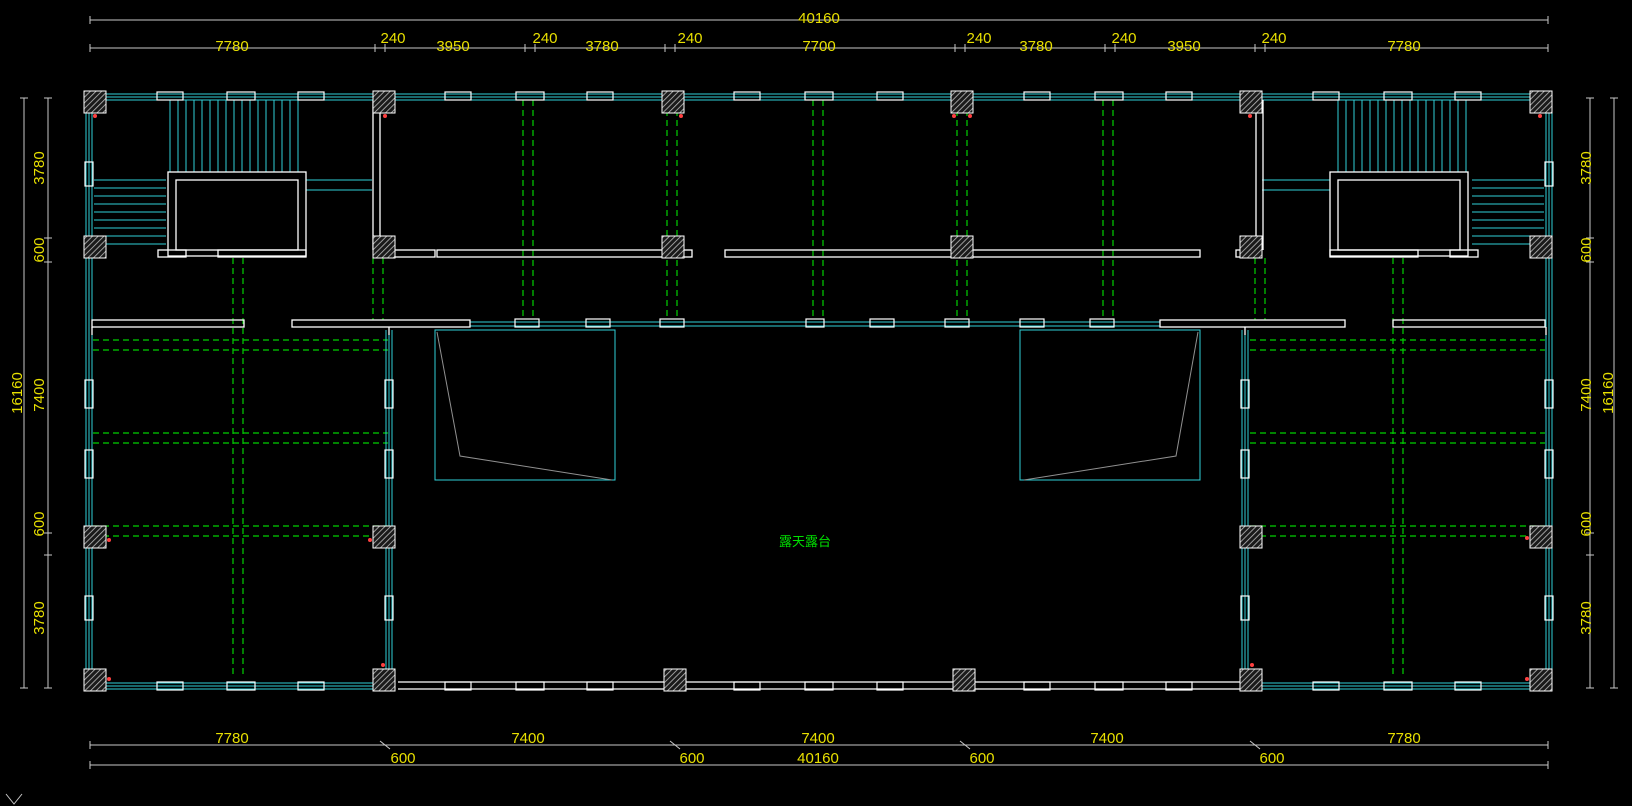  Describe the element at coordinates (39, 167) in the screenshot. I see `dimension-left-0: 3780` at that location.